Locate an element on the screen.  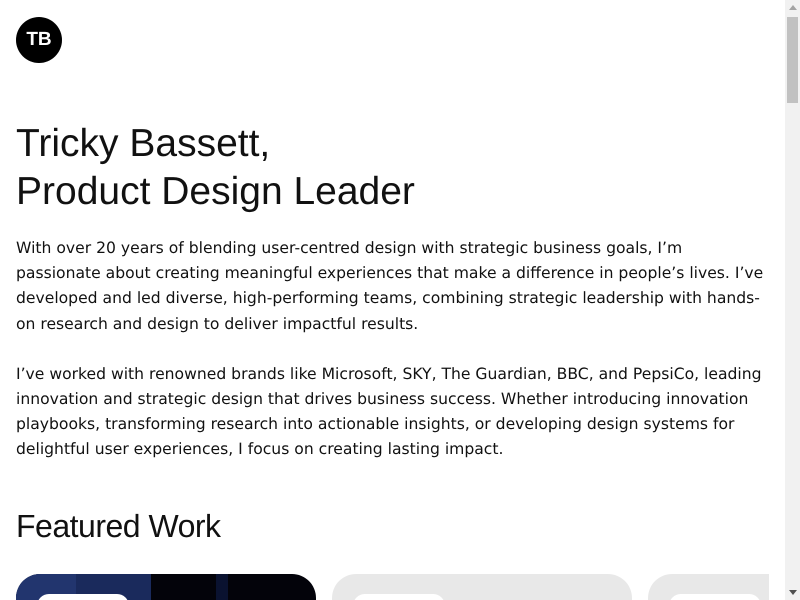
page-heading: Product Design Leader is located at coordinates (215, 192).